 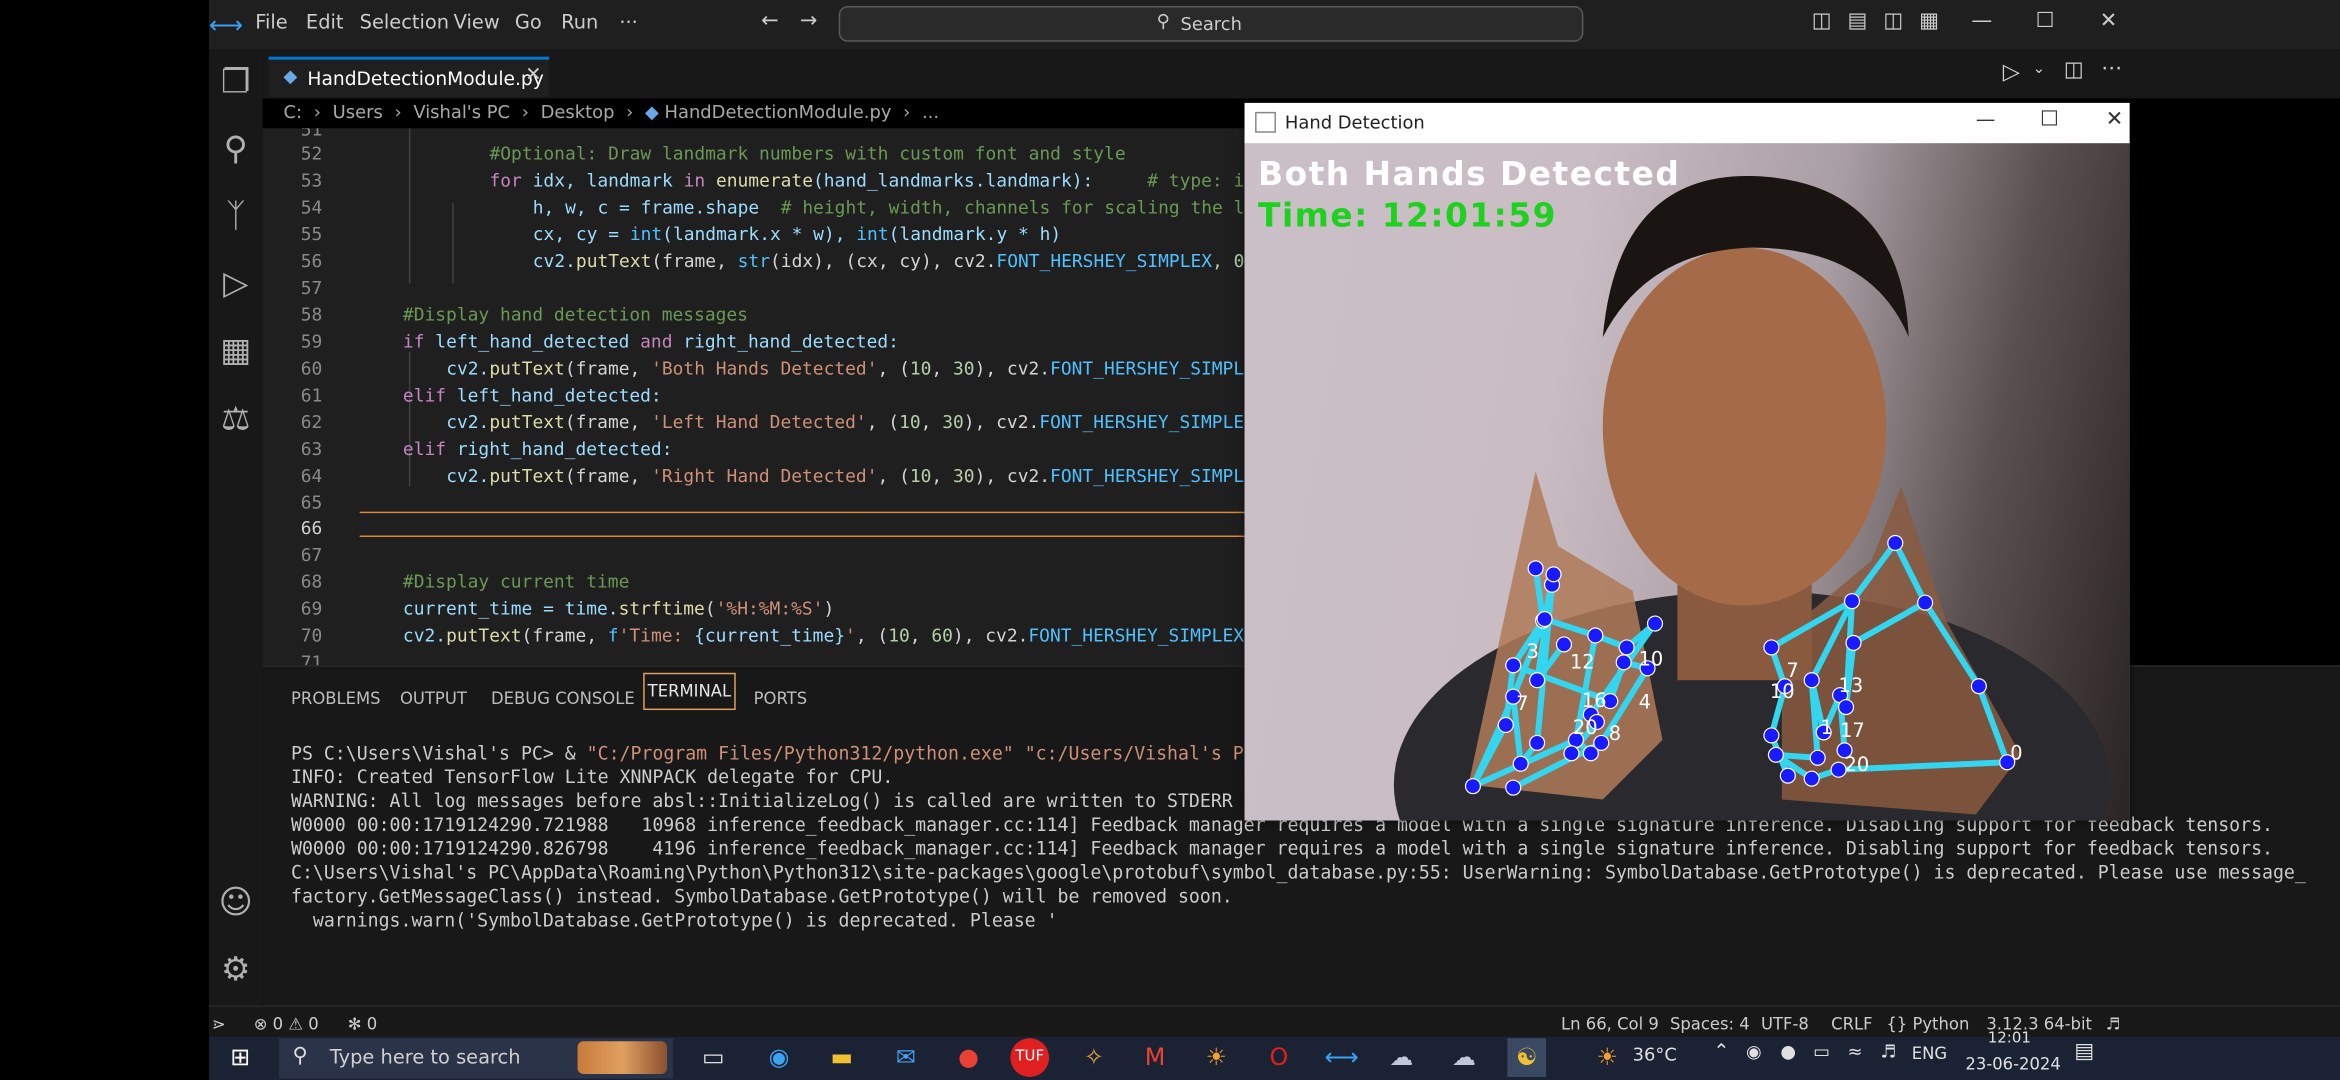 I want to click on battery-icon: ▭, so click(x=1821, y=1051).